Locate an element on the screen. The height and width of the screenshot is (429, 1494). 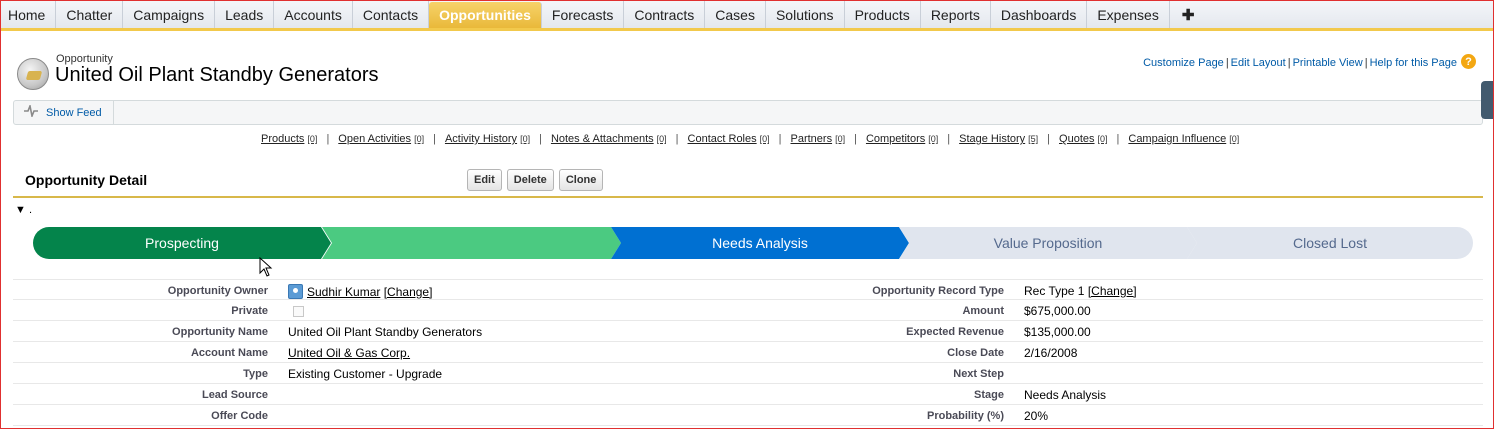
printable-view-link: Printable View is located at coordinates (1328, 63).